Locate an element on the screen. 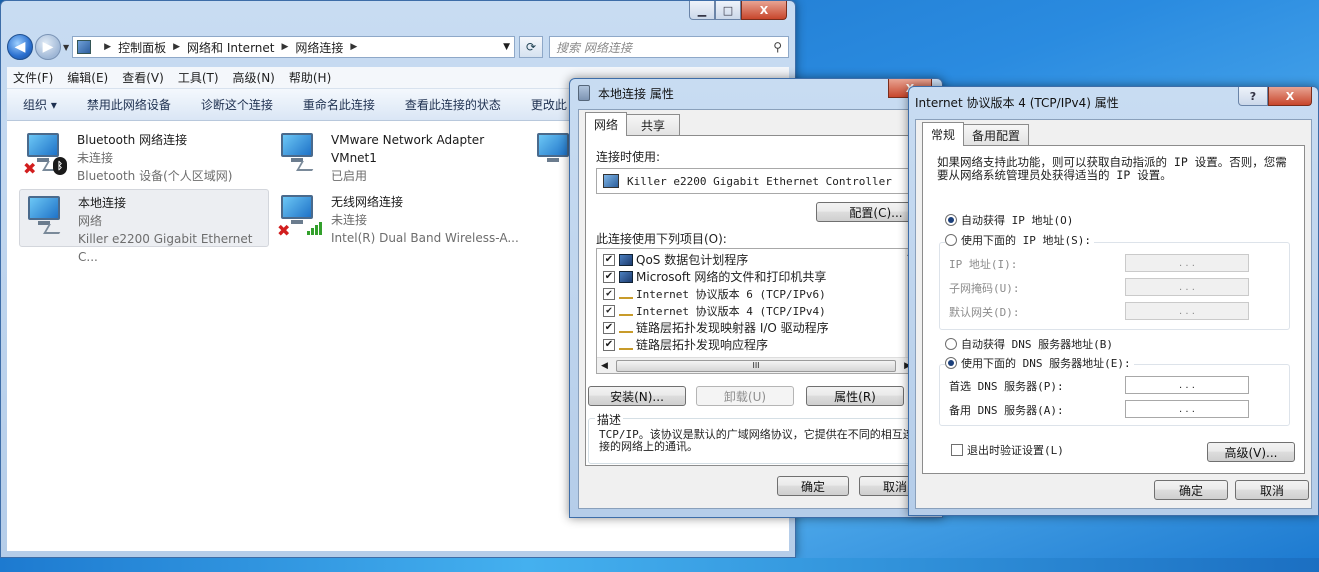 The width and height of the screenshot is (1319, 572). organize-button: 组织 ▾ is located at coordinates (40, 104).